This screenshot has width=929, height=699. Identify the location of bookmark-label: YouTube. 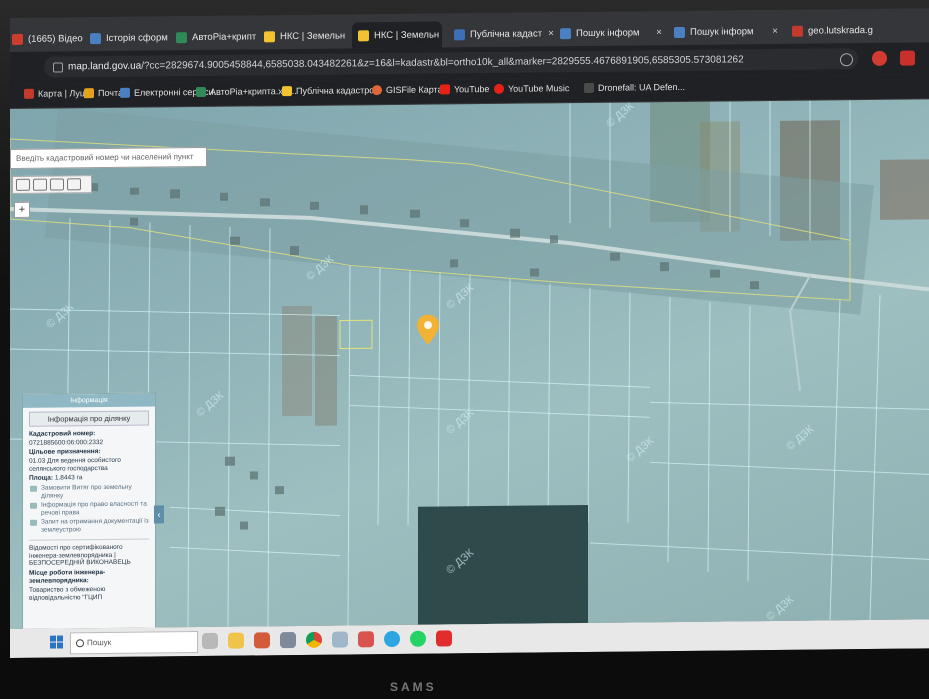
(472, 89).